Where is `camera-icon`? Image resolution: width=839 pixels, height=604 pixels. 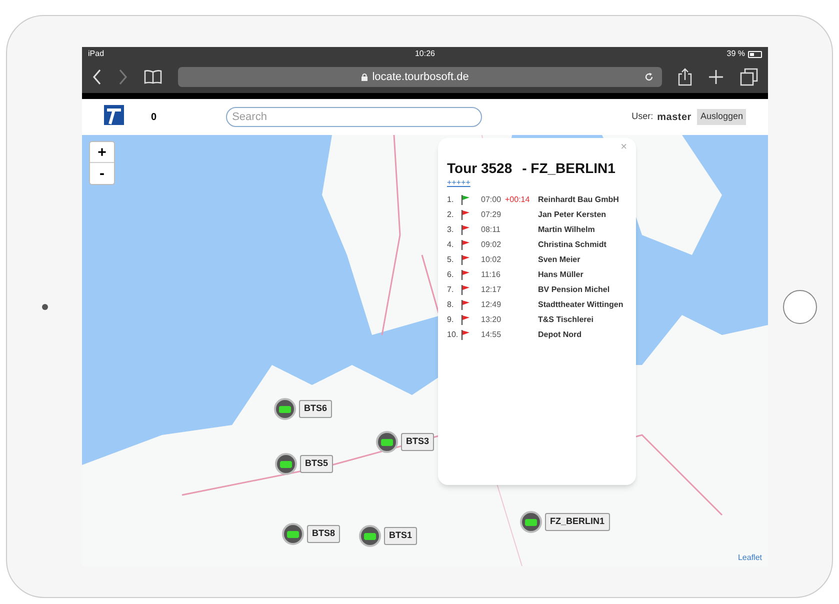 camera-icon is located at coordinates (45, 307).